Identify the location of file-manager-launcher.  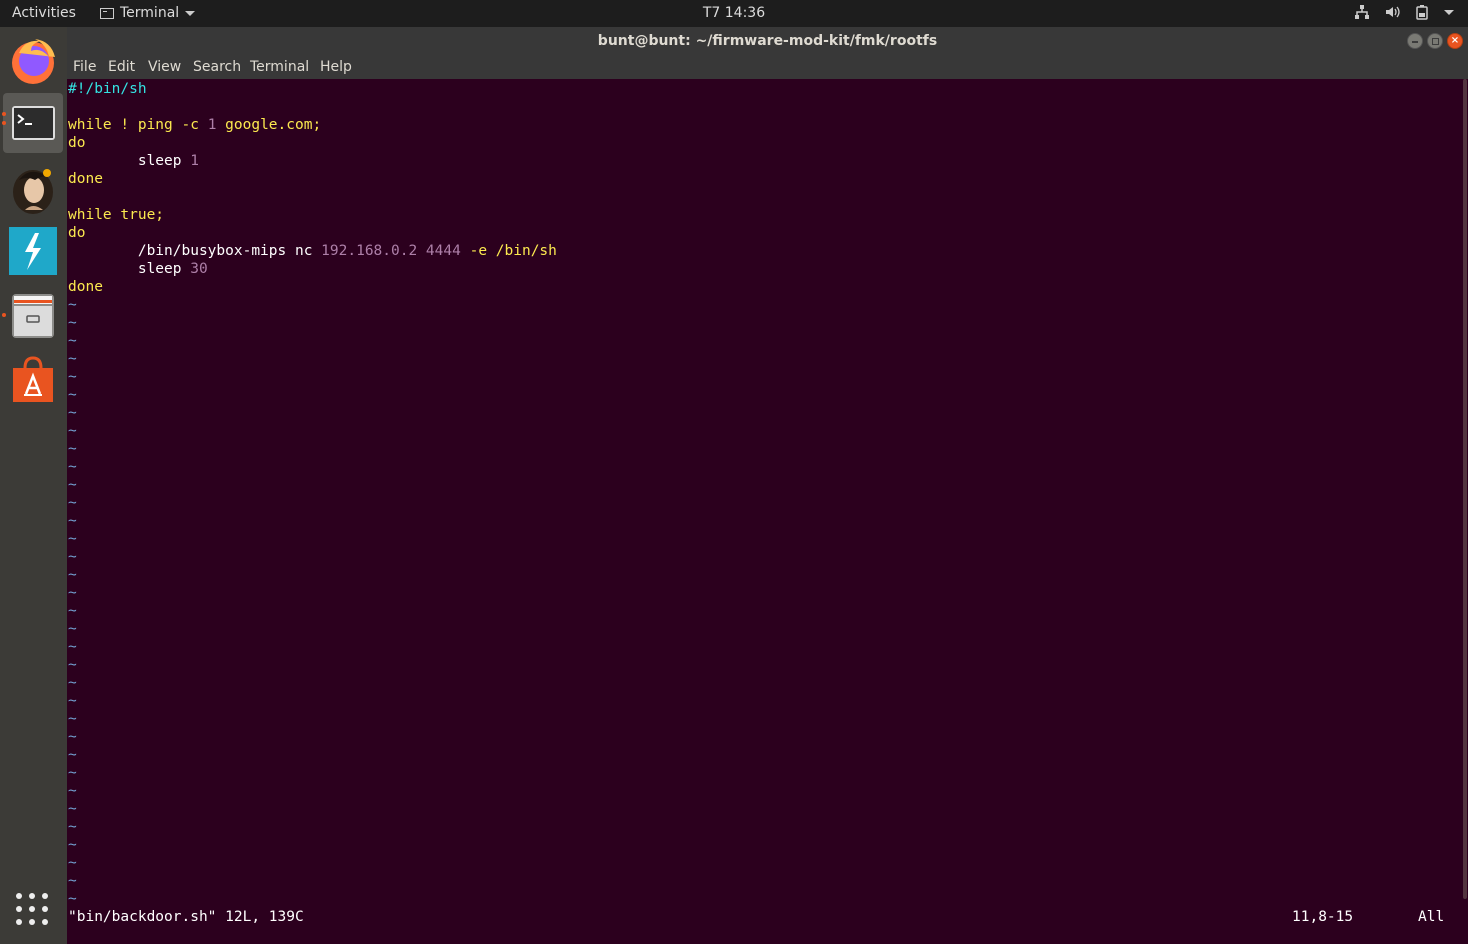
(32, 318).